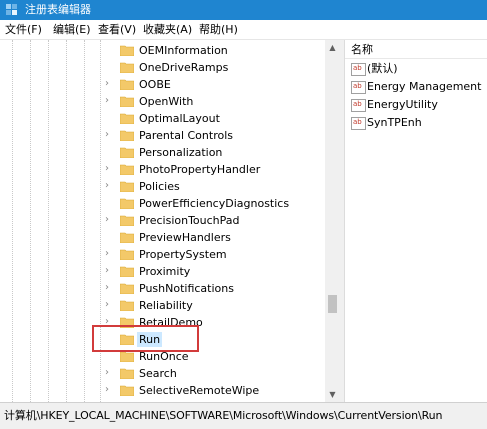 The width and height of the screenshot is (487, 429). I want to click on tree-item: PowerEfficiencyDiagnostics, so click(162, 203).